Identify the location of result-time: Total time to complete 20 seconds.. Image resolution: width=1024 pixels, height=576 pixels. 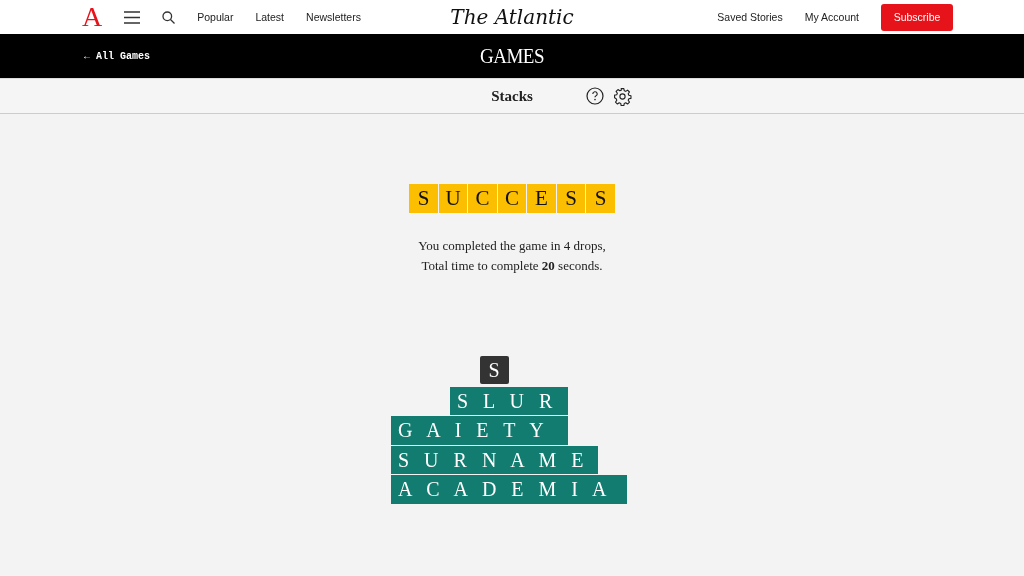
(512, 266).